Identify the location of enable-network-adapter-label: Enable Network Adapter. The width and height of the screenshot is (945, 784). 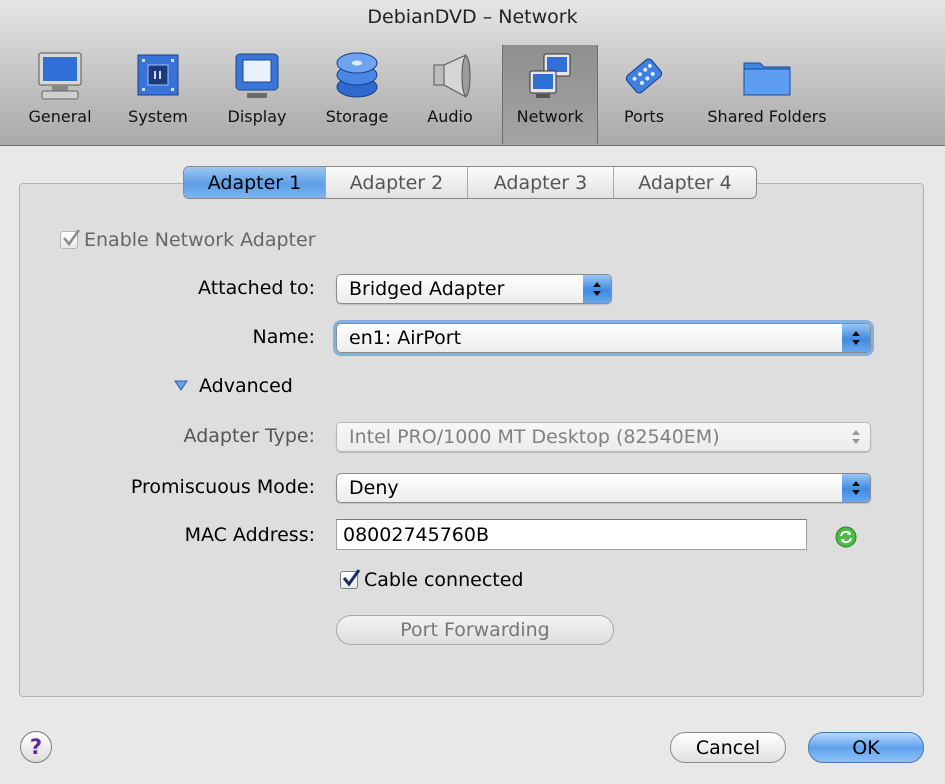
(200, 240).